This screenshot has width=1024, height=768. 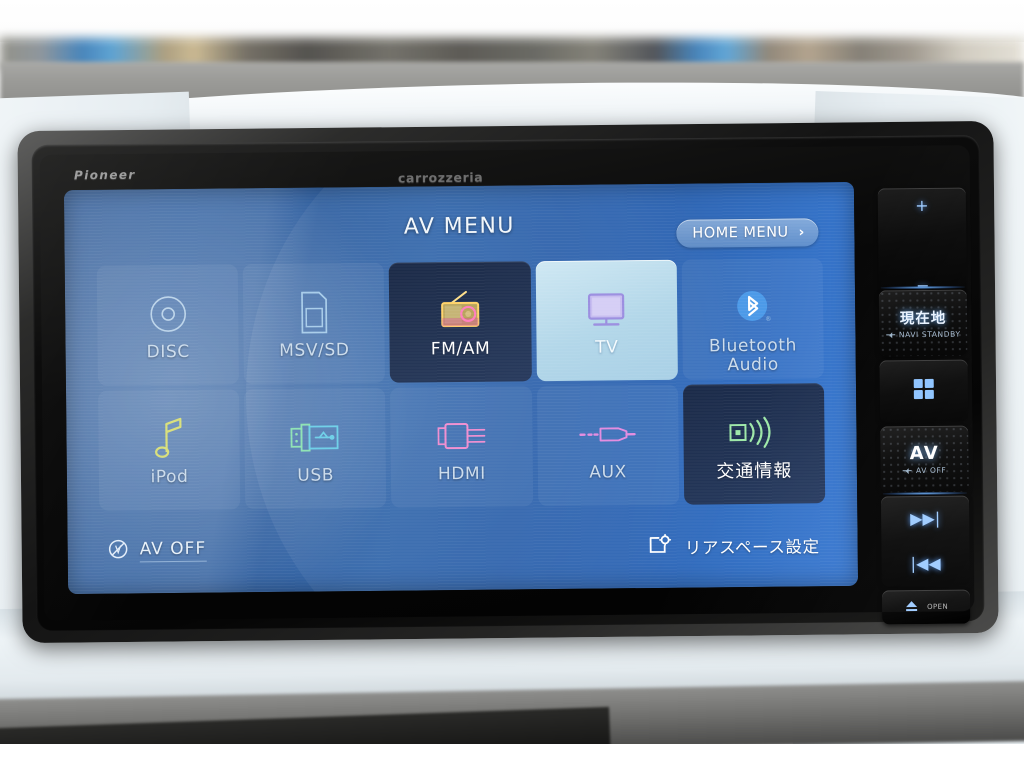 I want to click on track-buttons: ▶▶| |◀◀, so click(x=925, y=541).